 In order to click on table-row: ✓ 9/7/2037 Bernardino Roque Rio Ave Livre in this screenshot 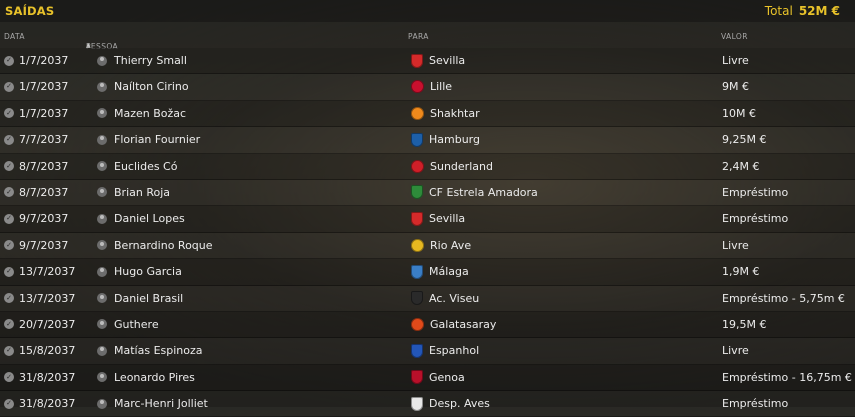, I will do `click(427, 246)`.